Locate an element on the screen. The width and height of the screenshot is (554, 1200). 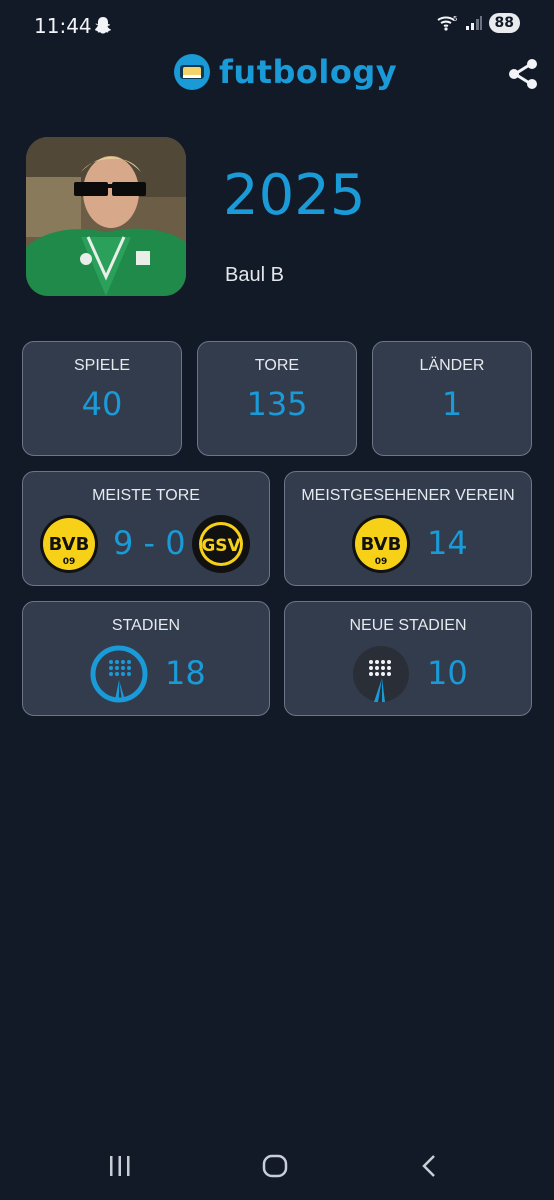
stat-card-games: SPIELE 40 is located at coordinates (102, 398).